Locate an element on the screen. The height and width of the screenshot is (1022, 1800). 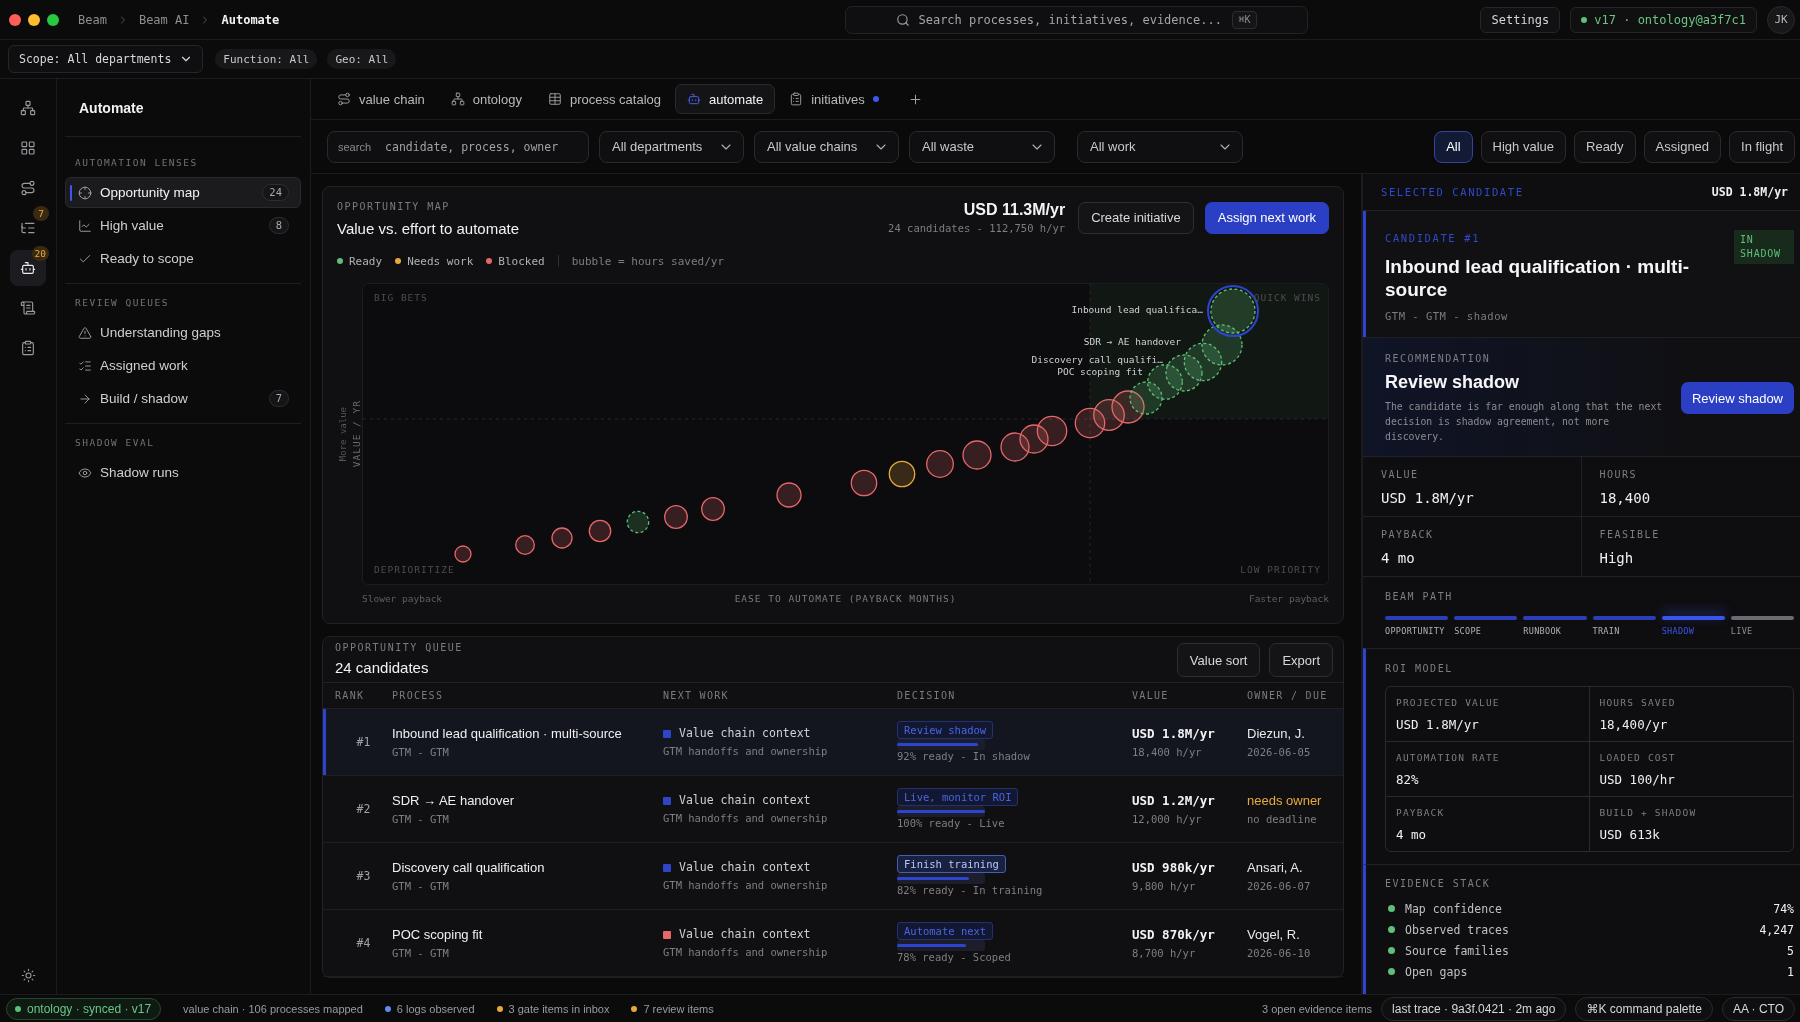
toolbar-button: Export is located at coordinates (1301, 660).